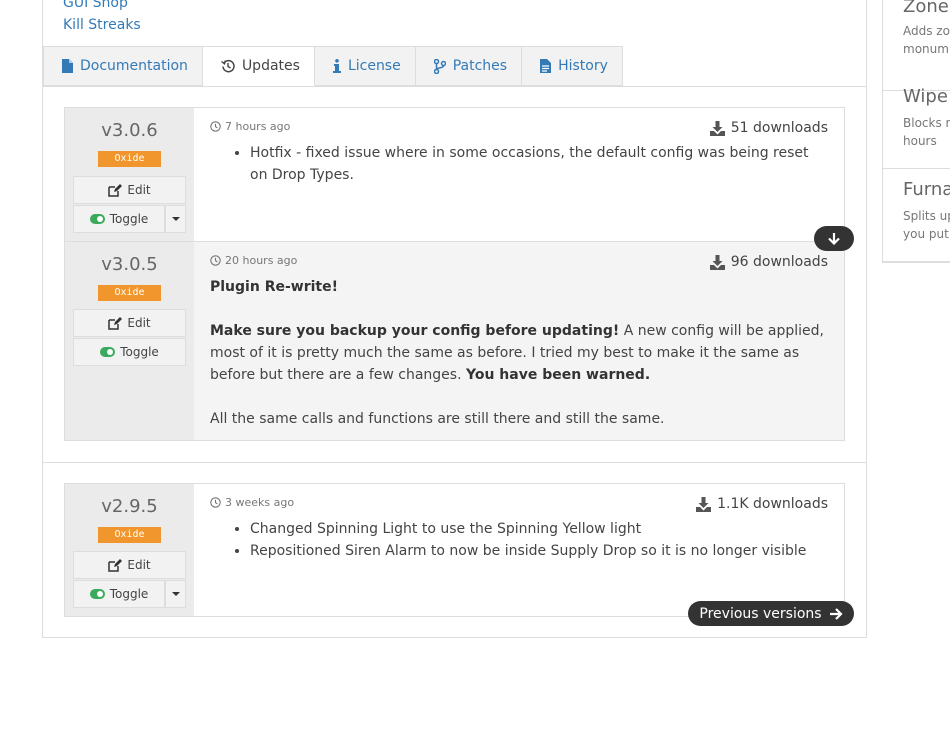  I want to click on related-plugin-desc: Blocks ra, so click(926, 123).